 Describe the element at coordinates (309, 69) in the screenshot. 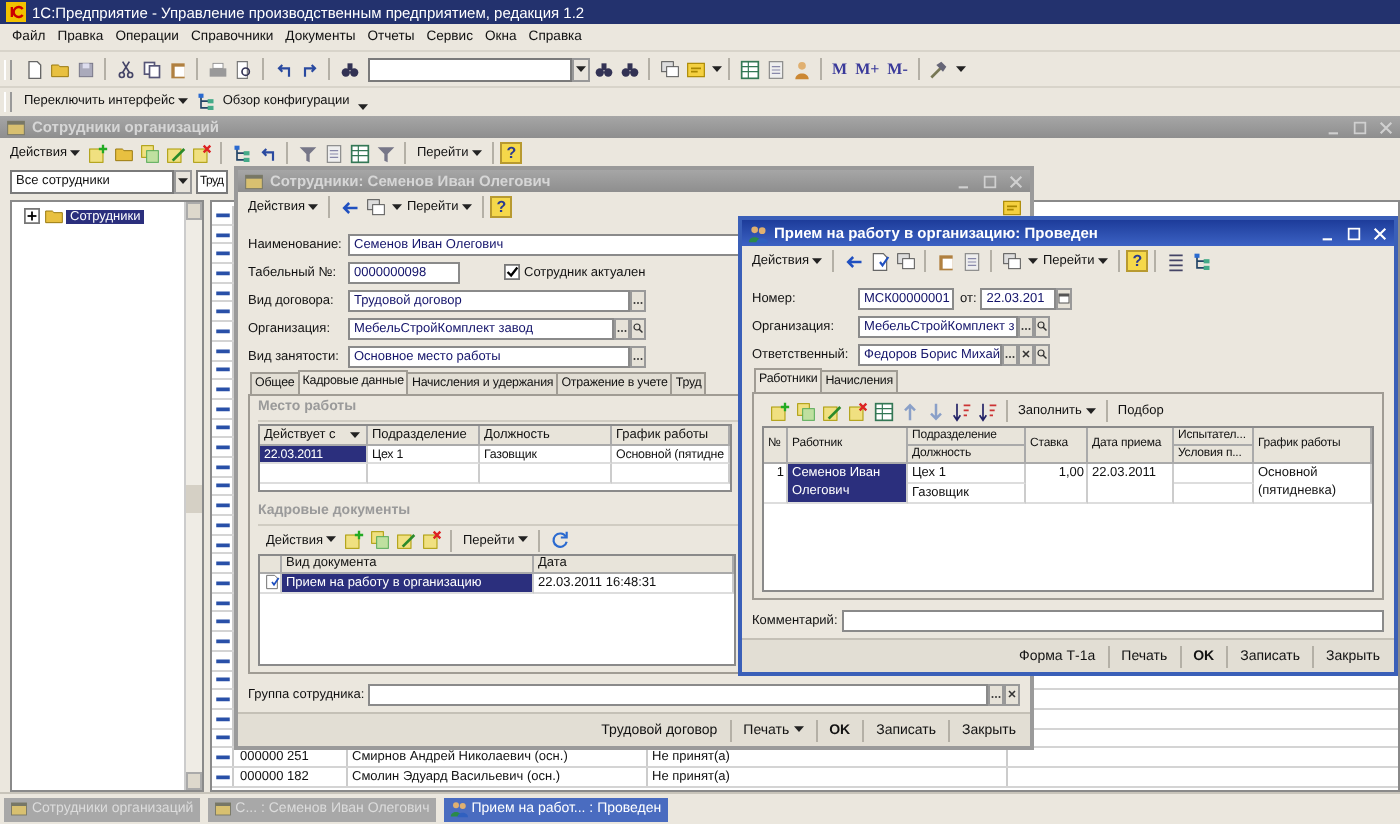

I see `redo-icon` at that location.